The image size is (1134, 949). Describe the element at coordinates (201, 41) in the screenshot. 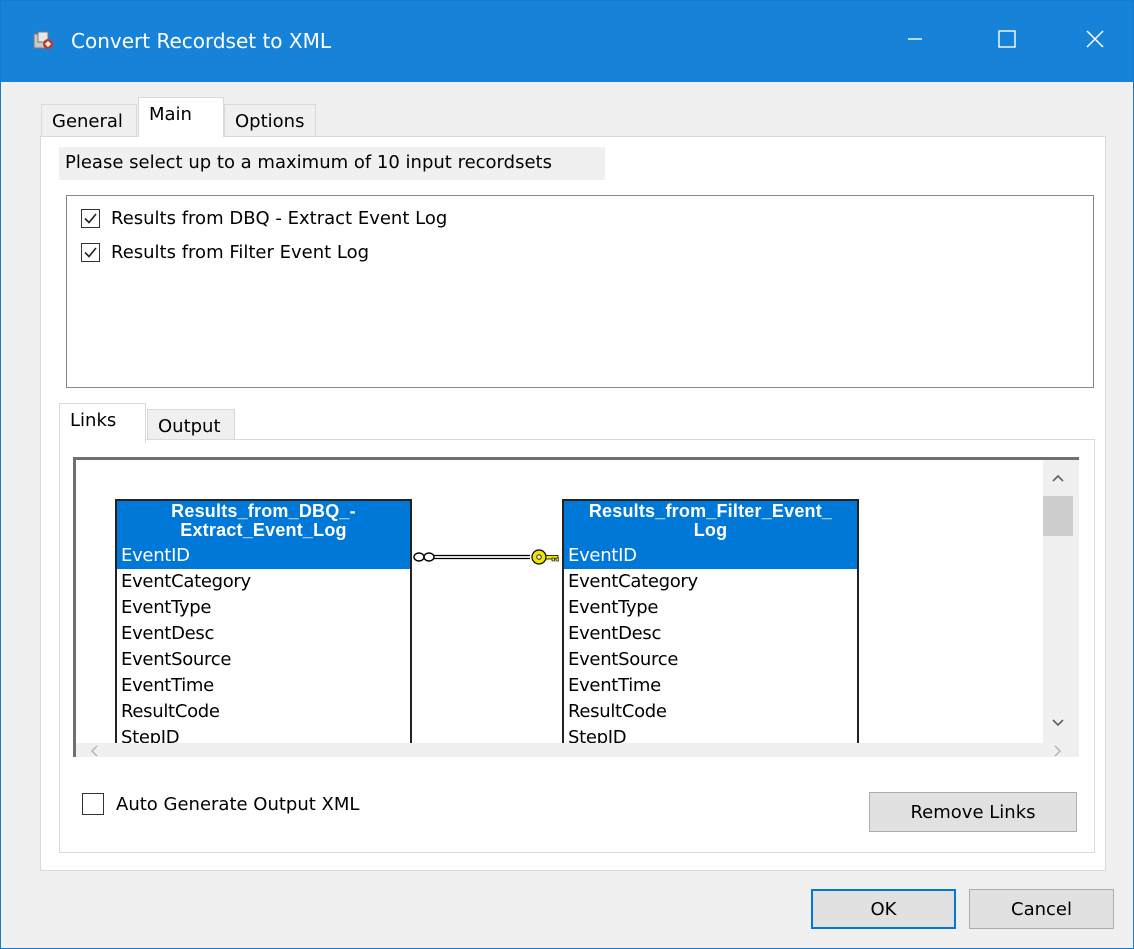

I see `window-title: Convert Recordset to XML` at that location.